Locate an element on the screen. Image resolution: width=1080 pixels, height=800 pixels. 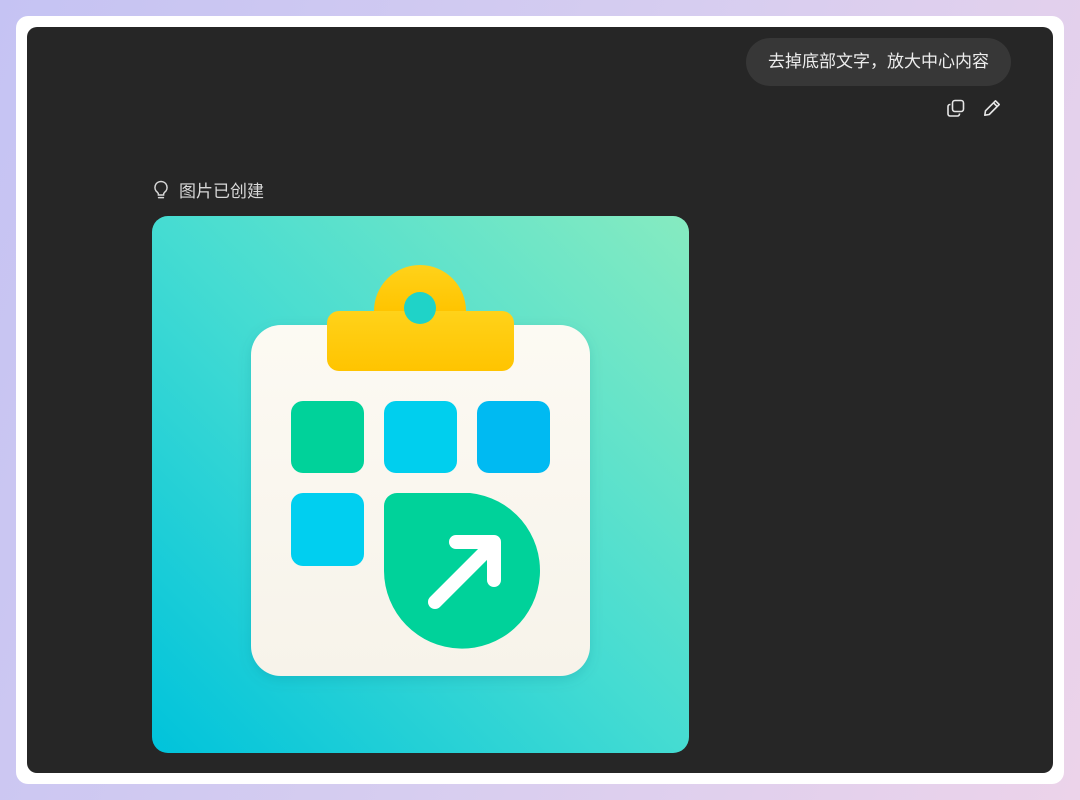
grid-tile-green is located at coordinates (327, 437).